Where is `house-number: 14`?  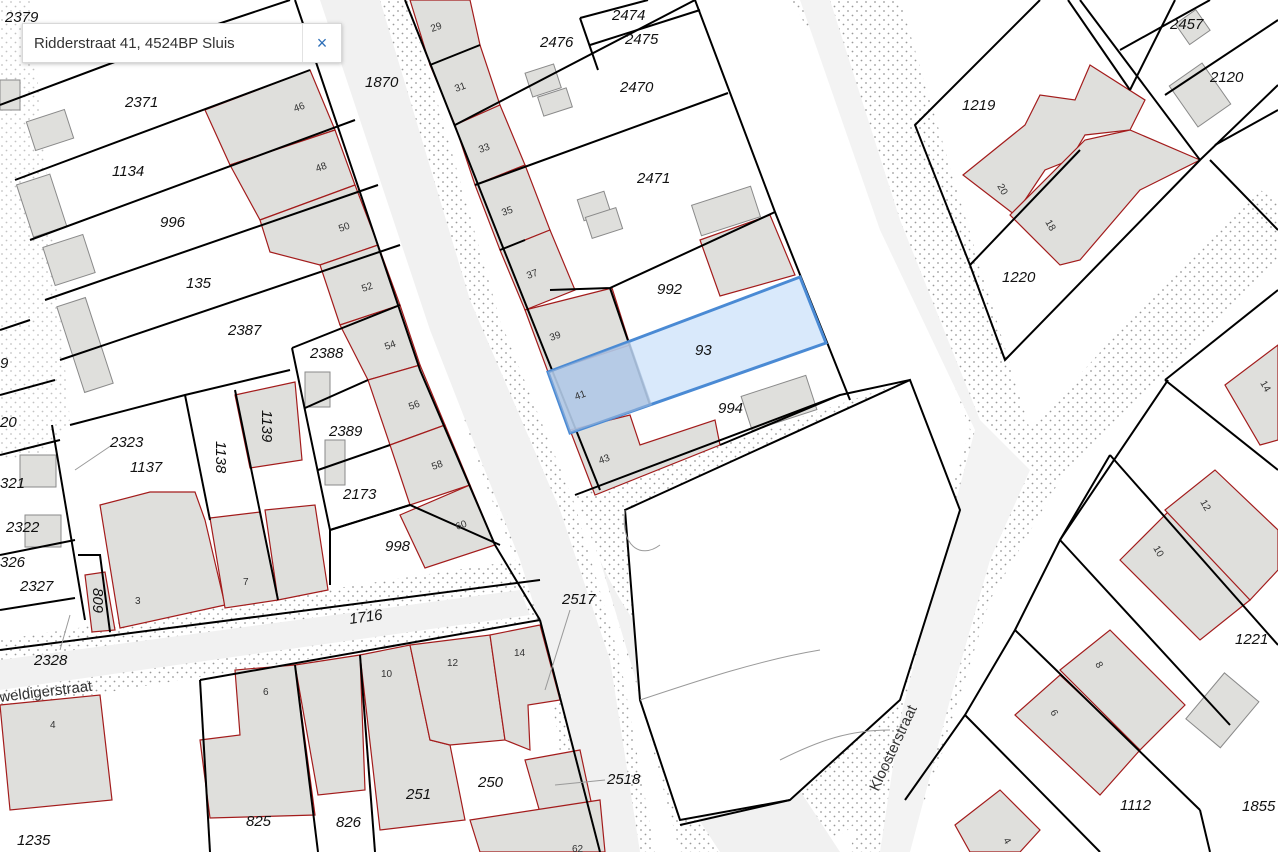
house-number: 14 is located at coordinates (520, 653).